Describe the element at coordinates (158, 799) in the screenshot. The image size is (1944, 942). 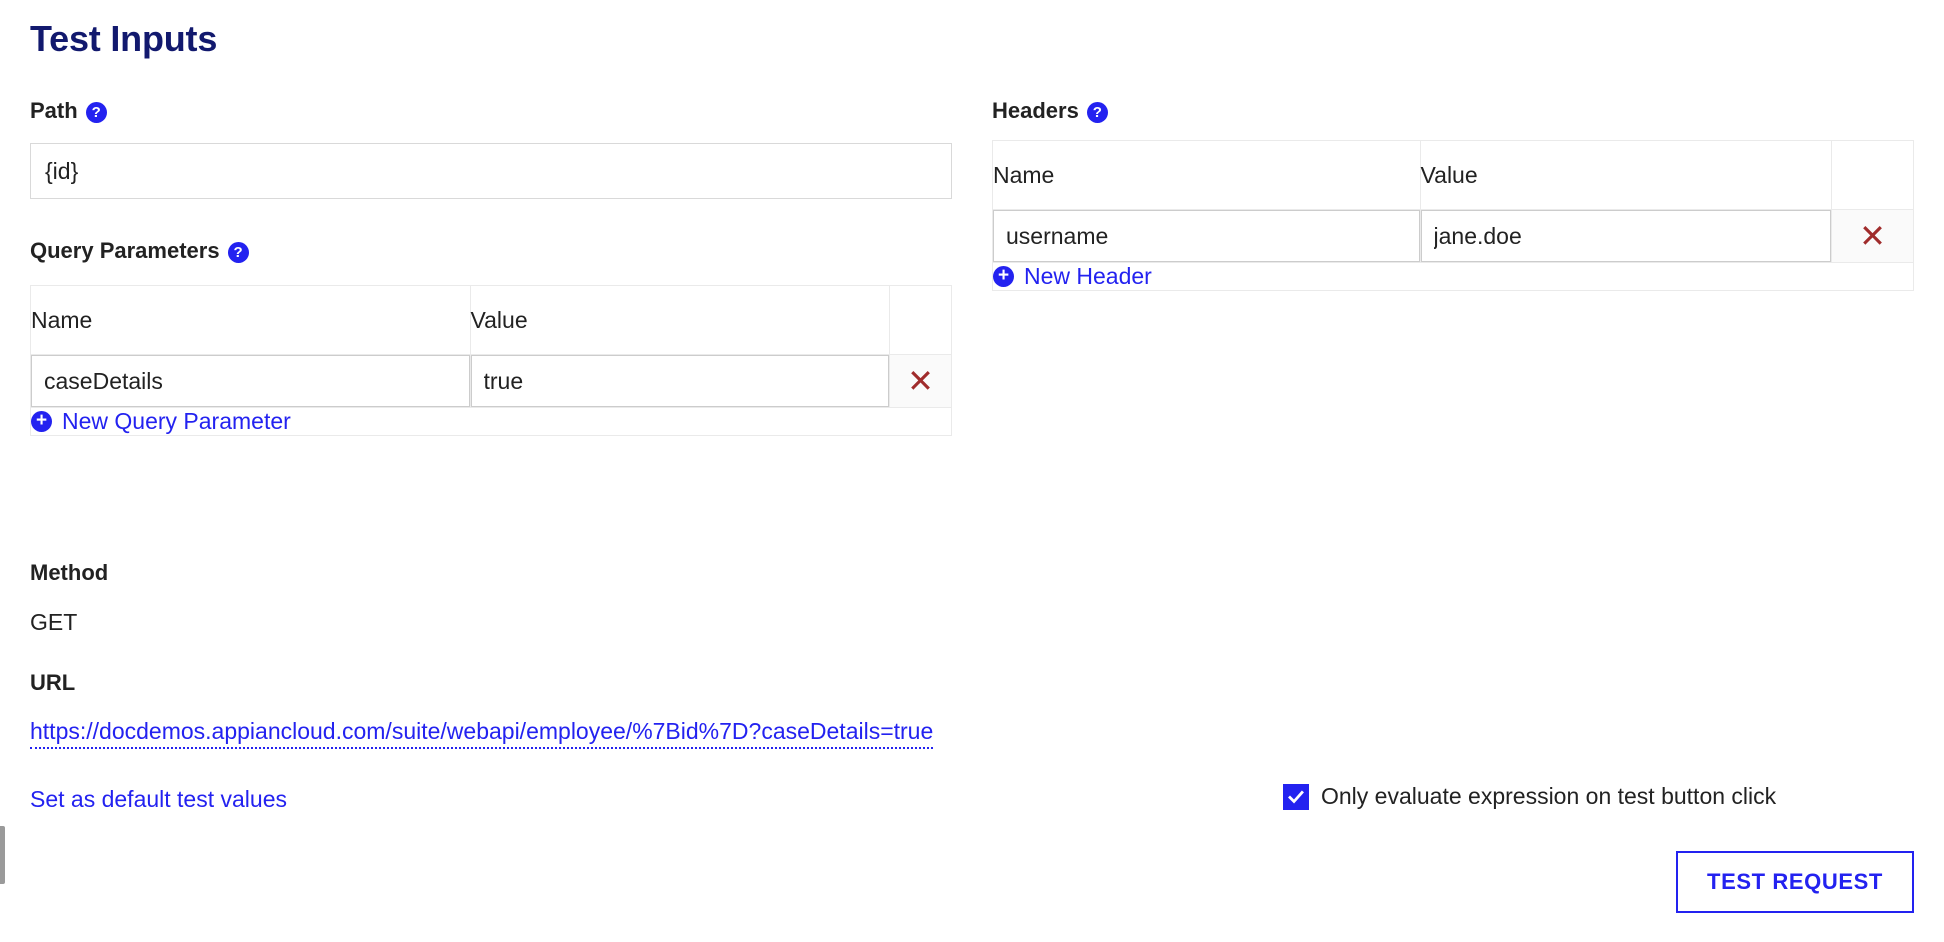
I see `set-as-default-test-values-link: Set as default test values` at that location.